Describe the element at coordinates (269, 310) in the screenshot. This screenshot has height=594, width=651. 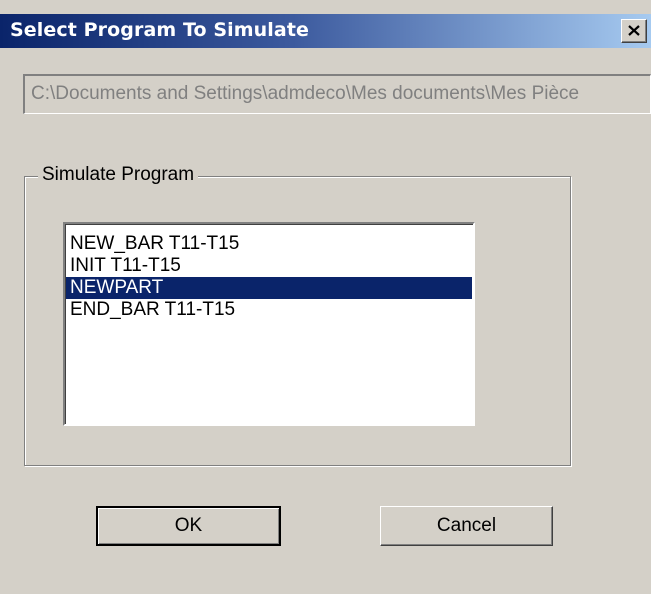
I see `list-item: END_BAR T11-T15` at that location.